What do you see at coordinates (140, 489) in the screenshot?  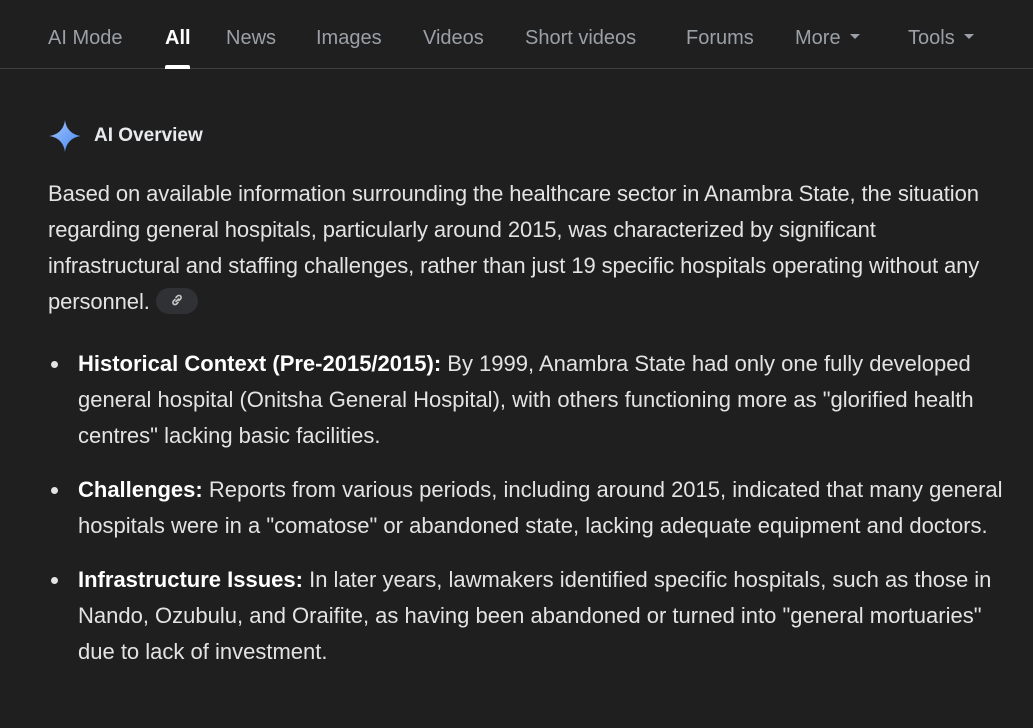 I see `bullet-label: Challenges:` at bounding box center [140, 489].